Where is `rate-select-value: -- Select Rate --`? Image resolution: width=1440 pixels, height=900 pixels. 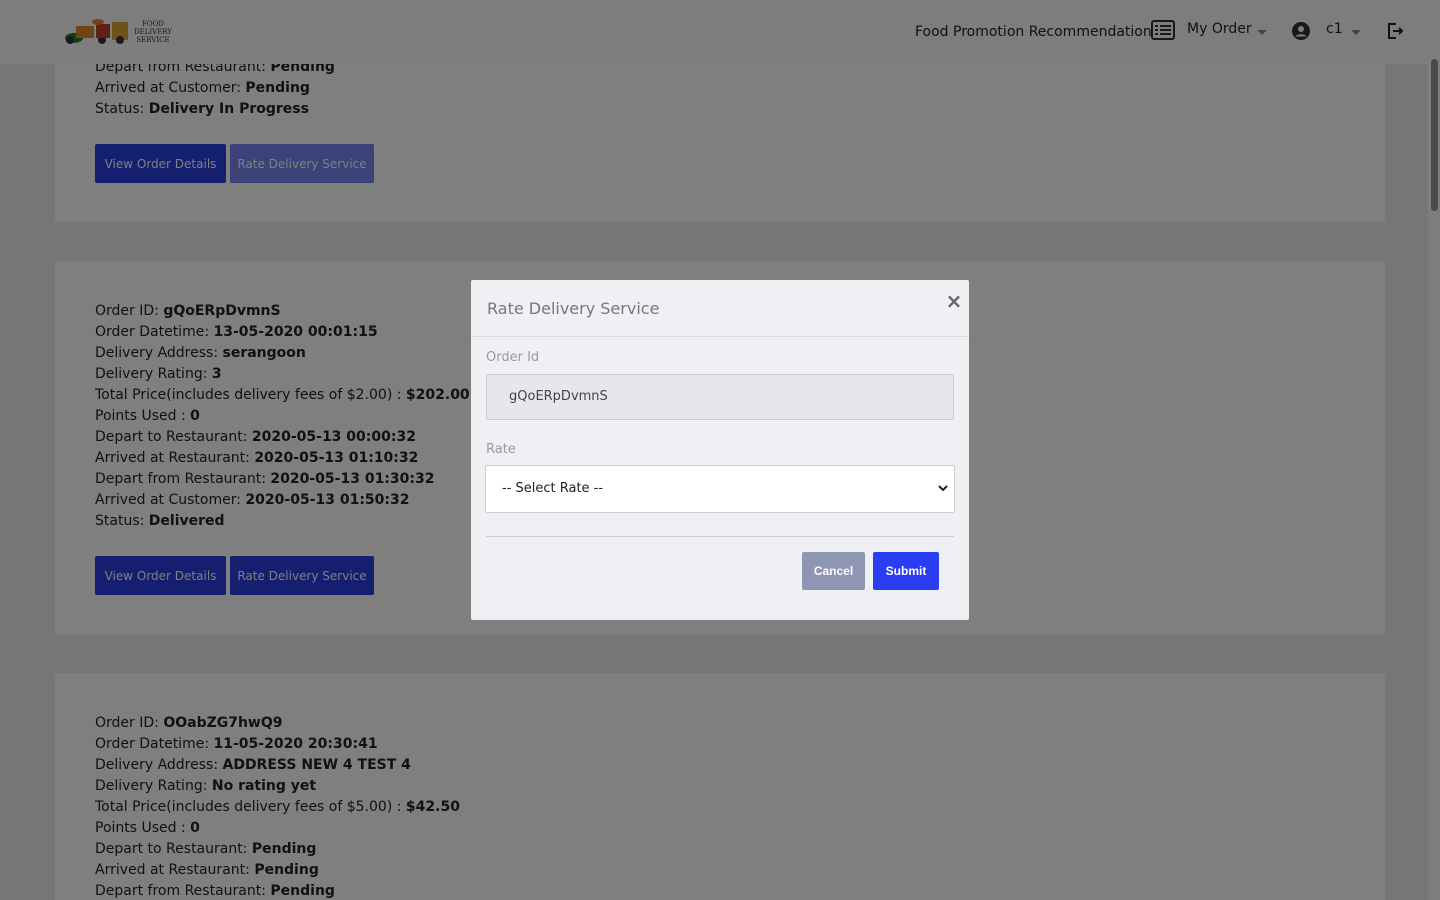
rate-select-value: -- Select Rate -- is located at coordinates (553, 488).